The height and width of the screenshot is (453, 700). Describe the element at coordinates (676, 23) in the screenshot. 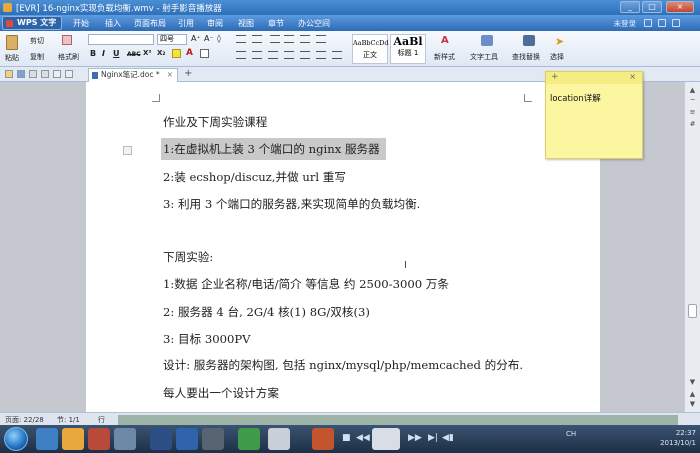

I see `ribbon-toggle-icon` at that location.